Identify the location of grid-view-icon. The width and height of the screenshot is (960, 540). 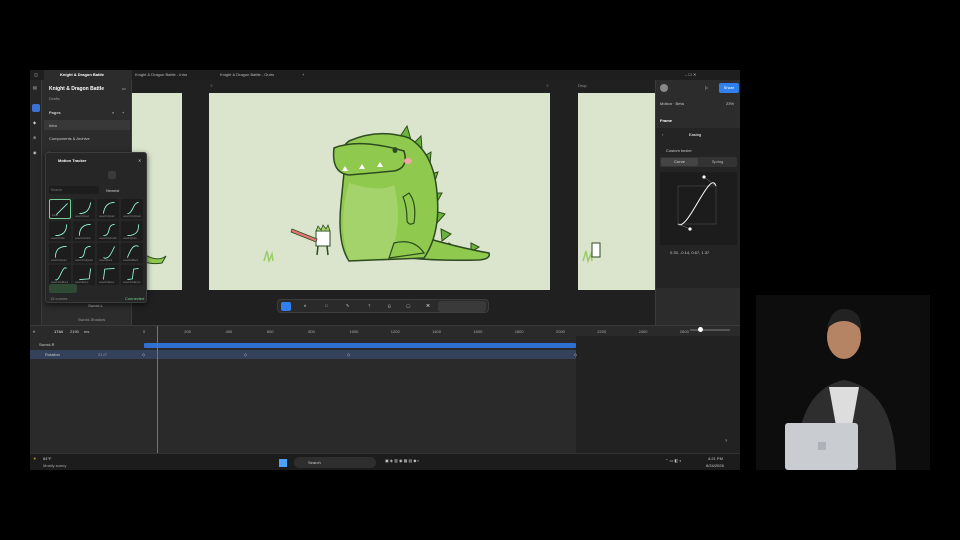
(112, 175).